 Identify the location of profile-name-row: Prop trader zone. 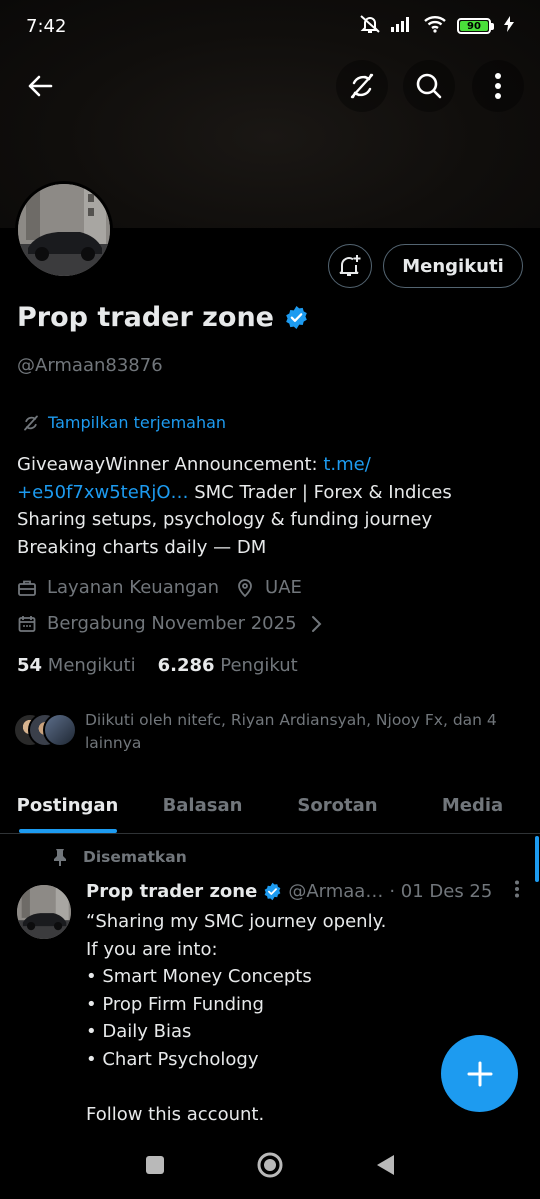
(163, 317).